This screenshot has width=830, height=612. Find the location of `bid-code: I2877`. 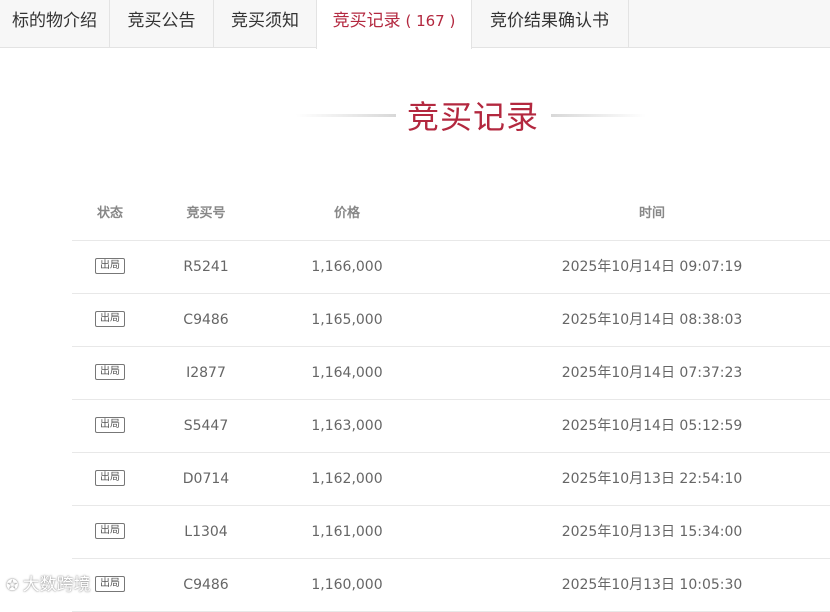

bid-code: I2877 is located at coordinates (206, 373).